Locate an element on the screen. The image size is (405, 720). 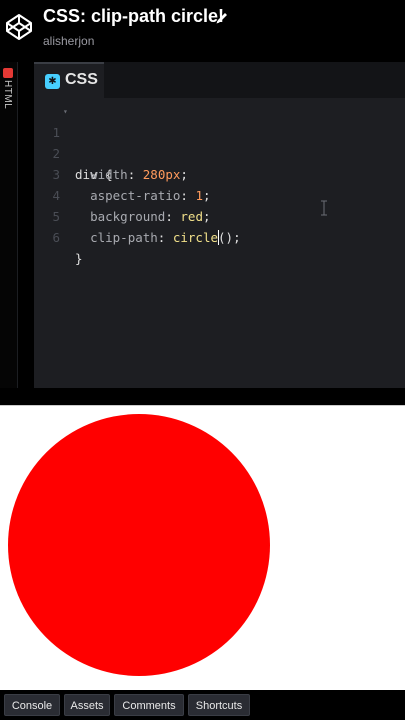
assets-button: Assets is located at coordinates (87, 705).